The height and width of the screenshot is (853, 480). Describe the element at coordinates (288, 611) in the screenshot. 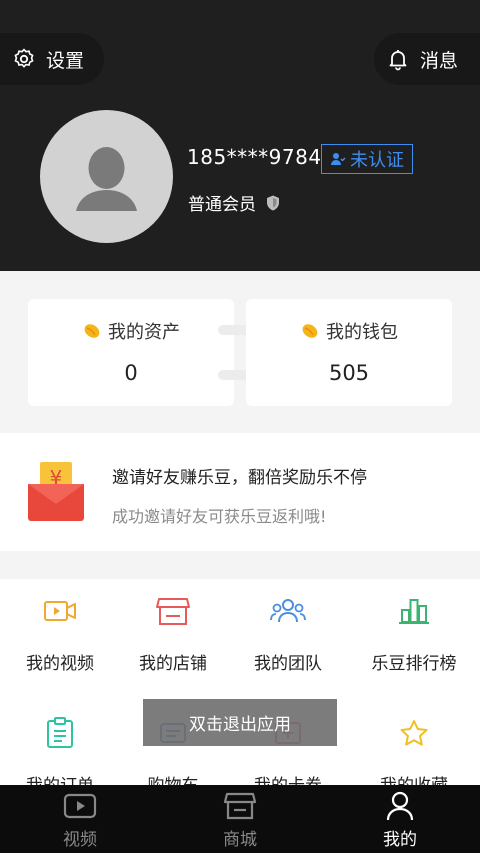

I see `team-icon` at that location.